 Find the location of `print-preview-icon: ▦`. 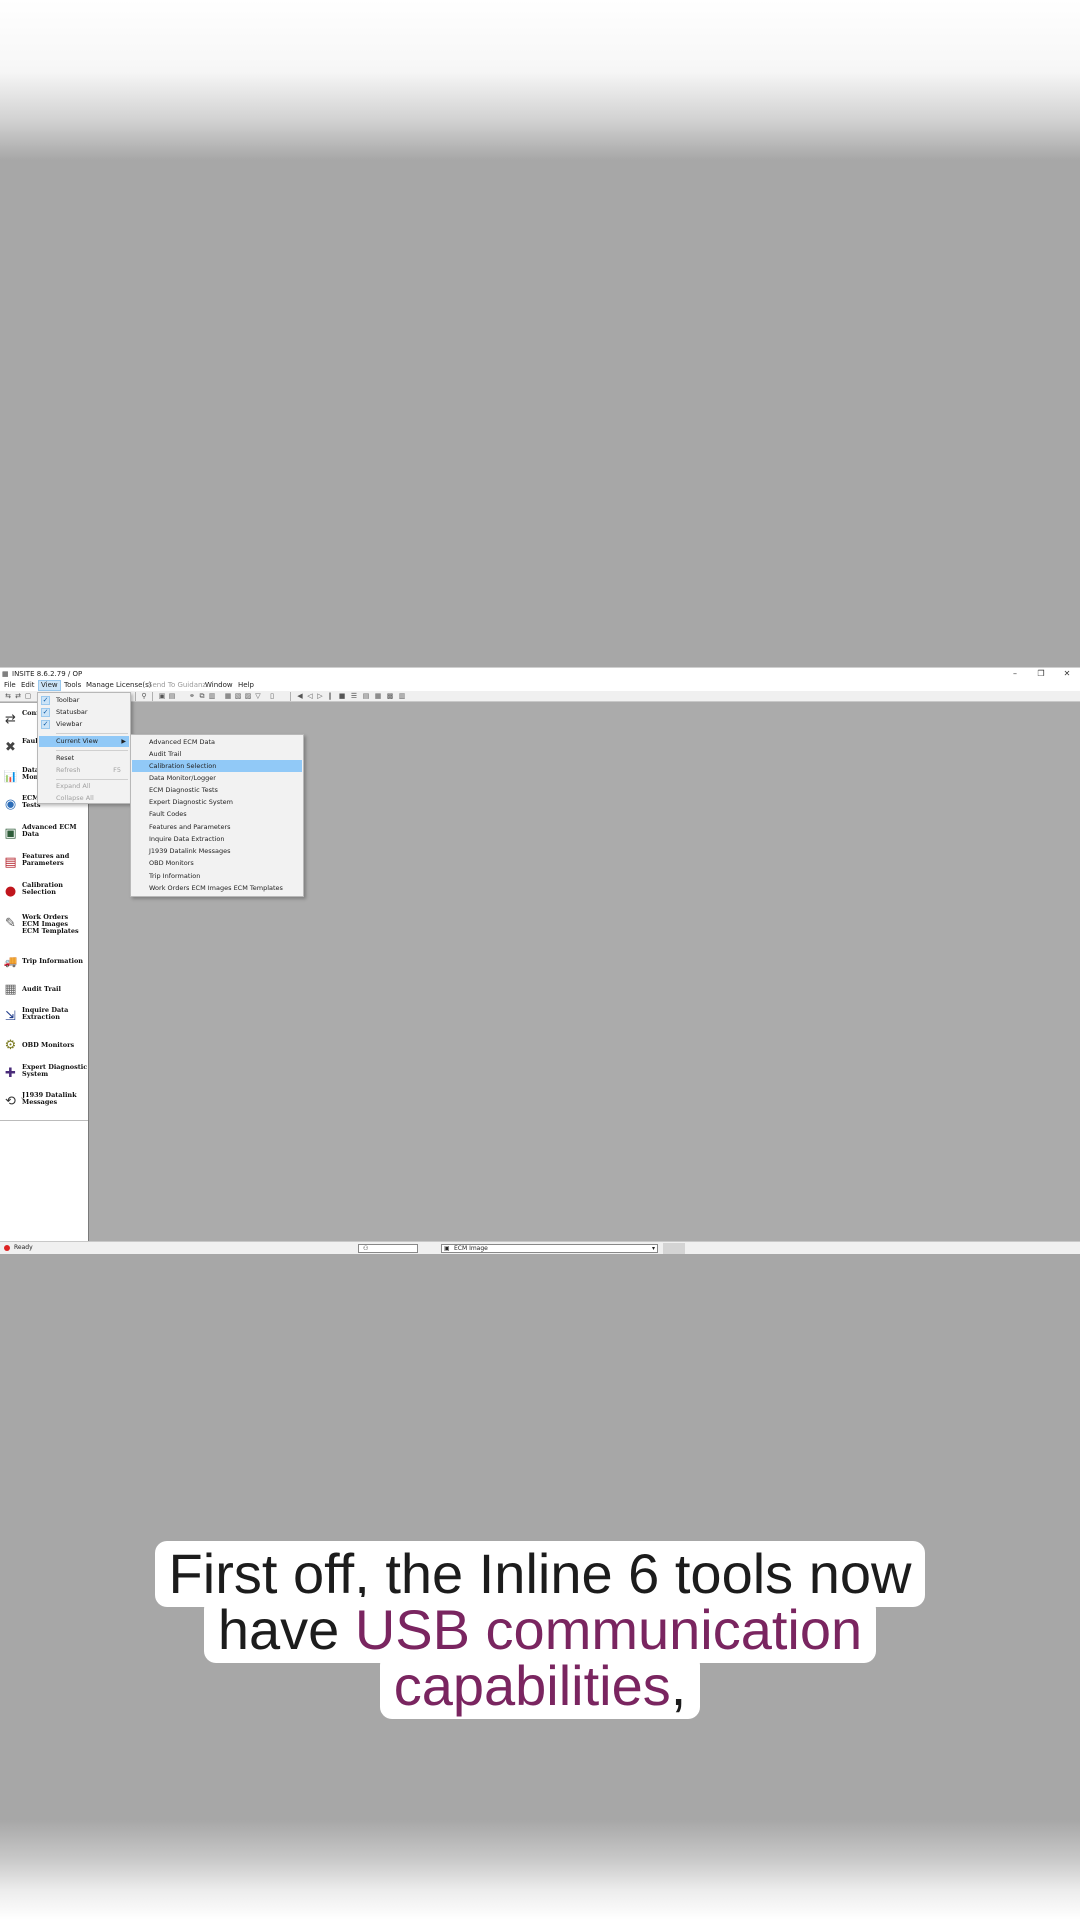

print-preview-icon: ▦ is located at coordinates (228, 696).